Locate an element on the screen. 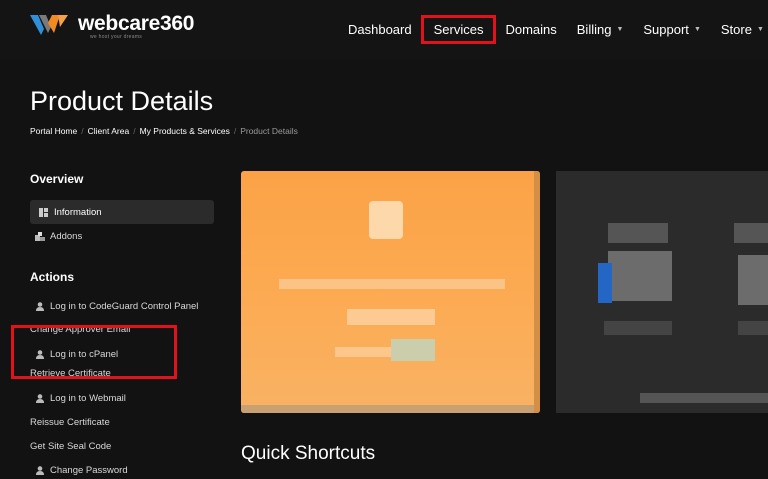 The height and width of the screenshot is (479, 768). nav-billing-label: Billing is located at coordinates (594, 29).